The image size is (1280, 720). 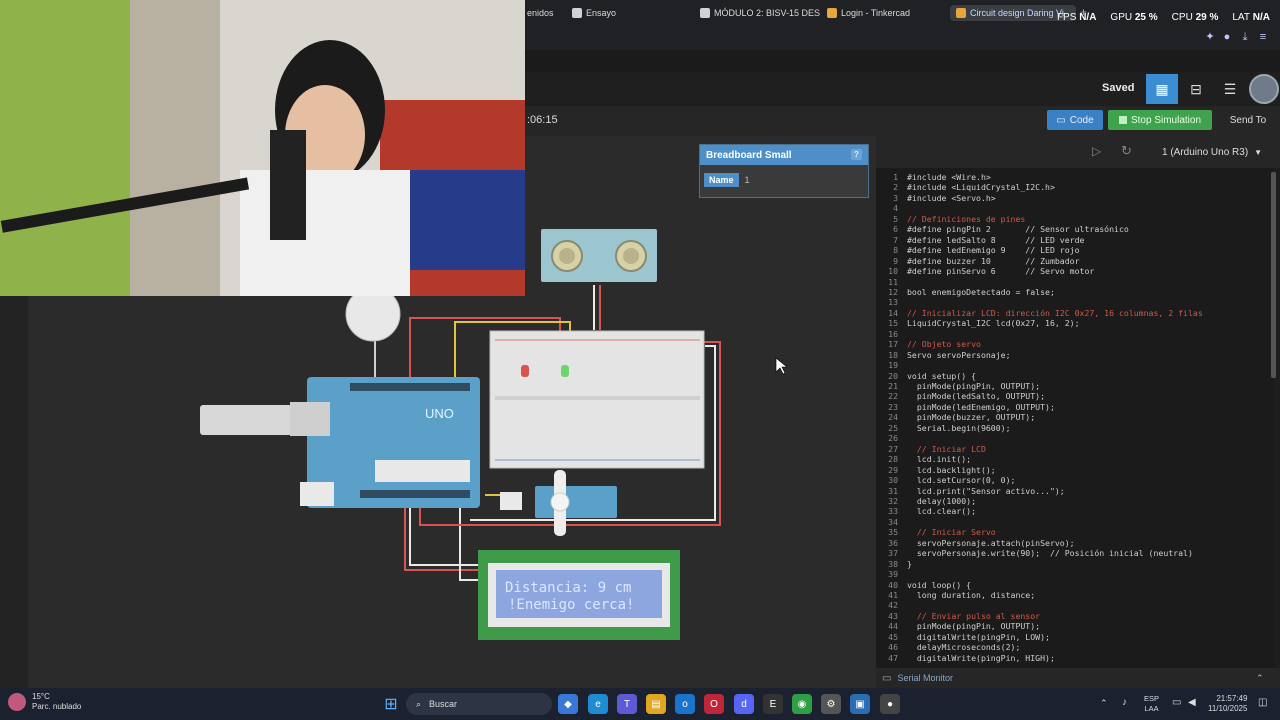 I want to click on code-line: 31 lcd.print("Sensor activo...");, so click(x=1075, y=491).